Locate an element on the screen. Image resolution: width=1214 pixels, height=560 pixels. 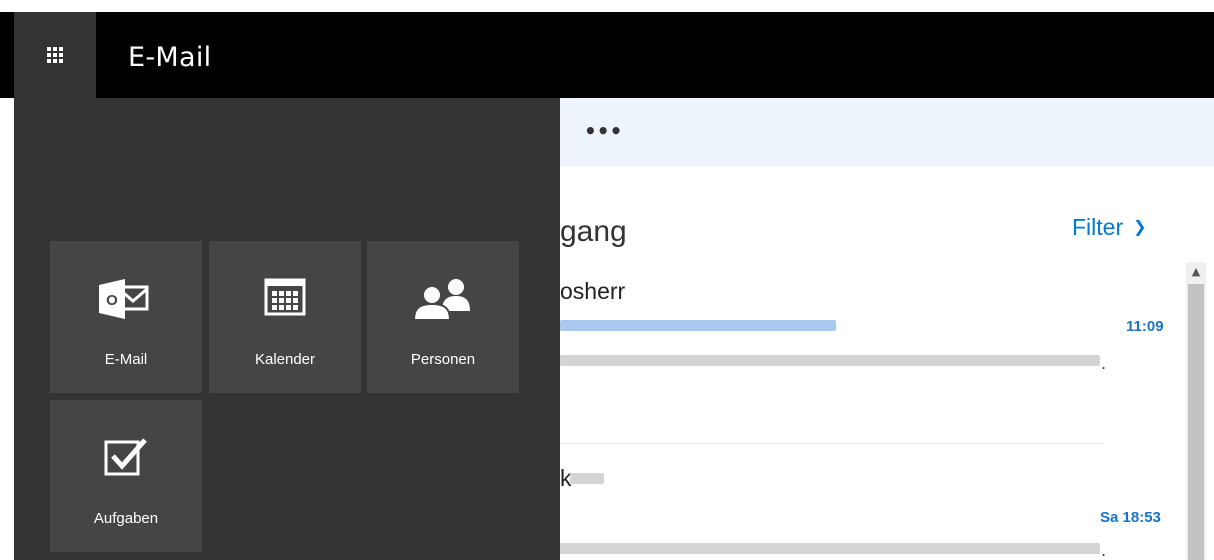
waffle-icon is located at coordinates (55, 55).